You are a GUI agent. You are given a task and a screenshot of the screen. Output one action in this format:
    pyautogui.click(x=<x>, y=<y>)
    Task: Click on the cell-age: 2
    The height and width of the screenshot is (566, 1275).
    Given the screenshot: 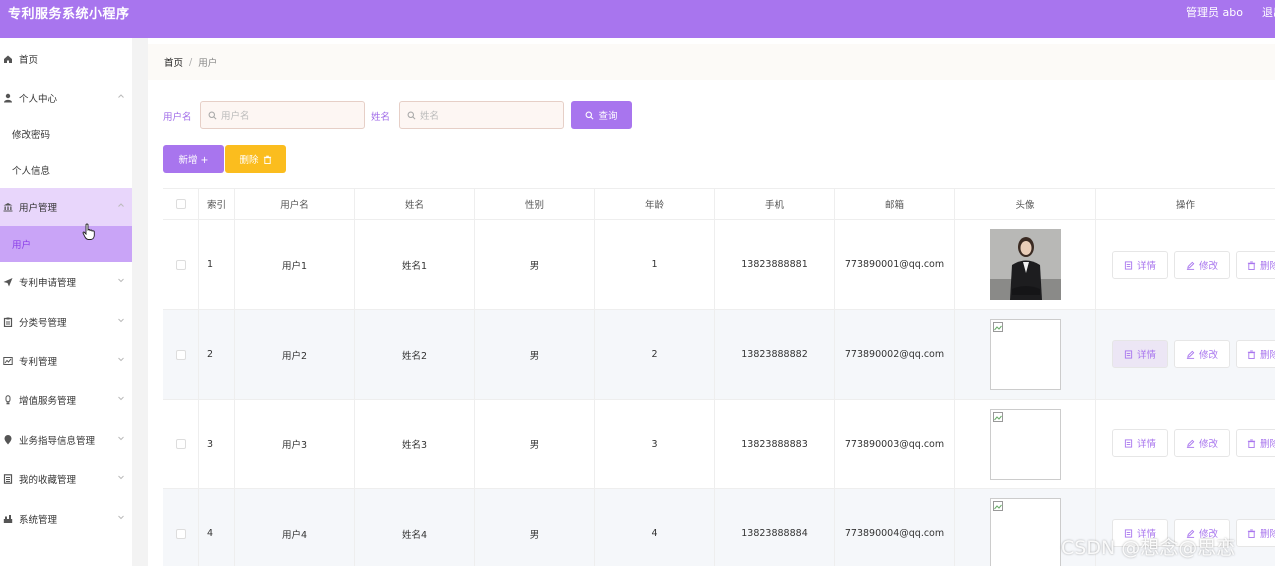 What is the action you would take?
    pyautogui.click(x=655, y=354)
    